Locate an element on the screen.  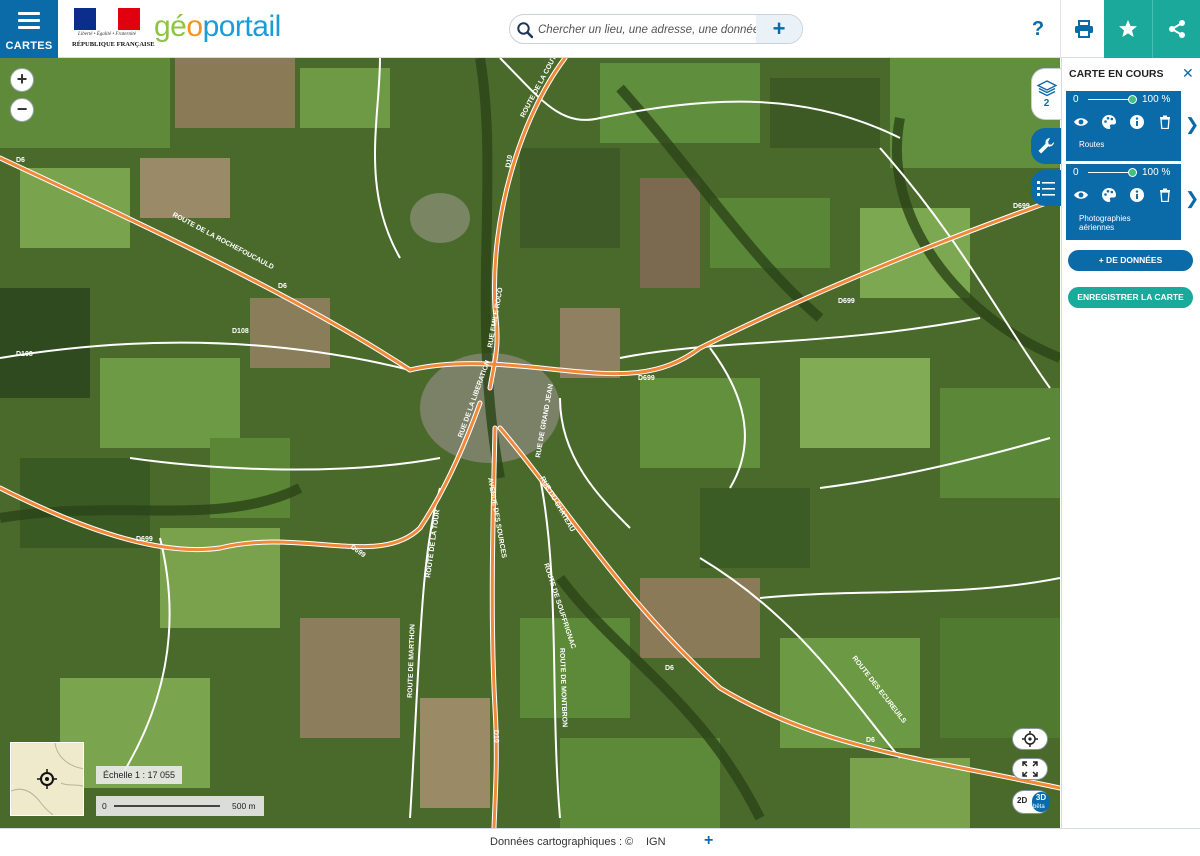
marianne-flag-logo is located at coordinates (107, 19).